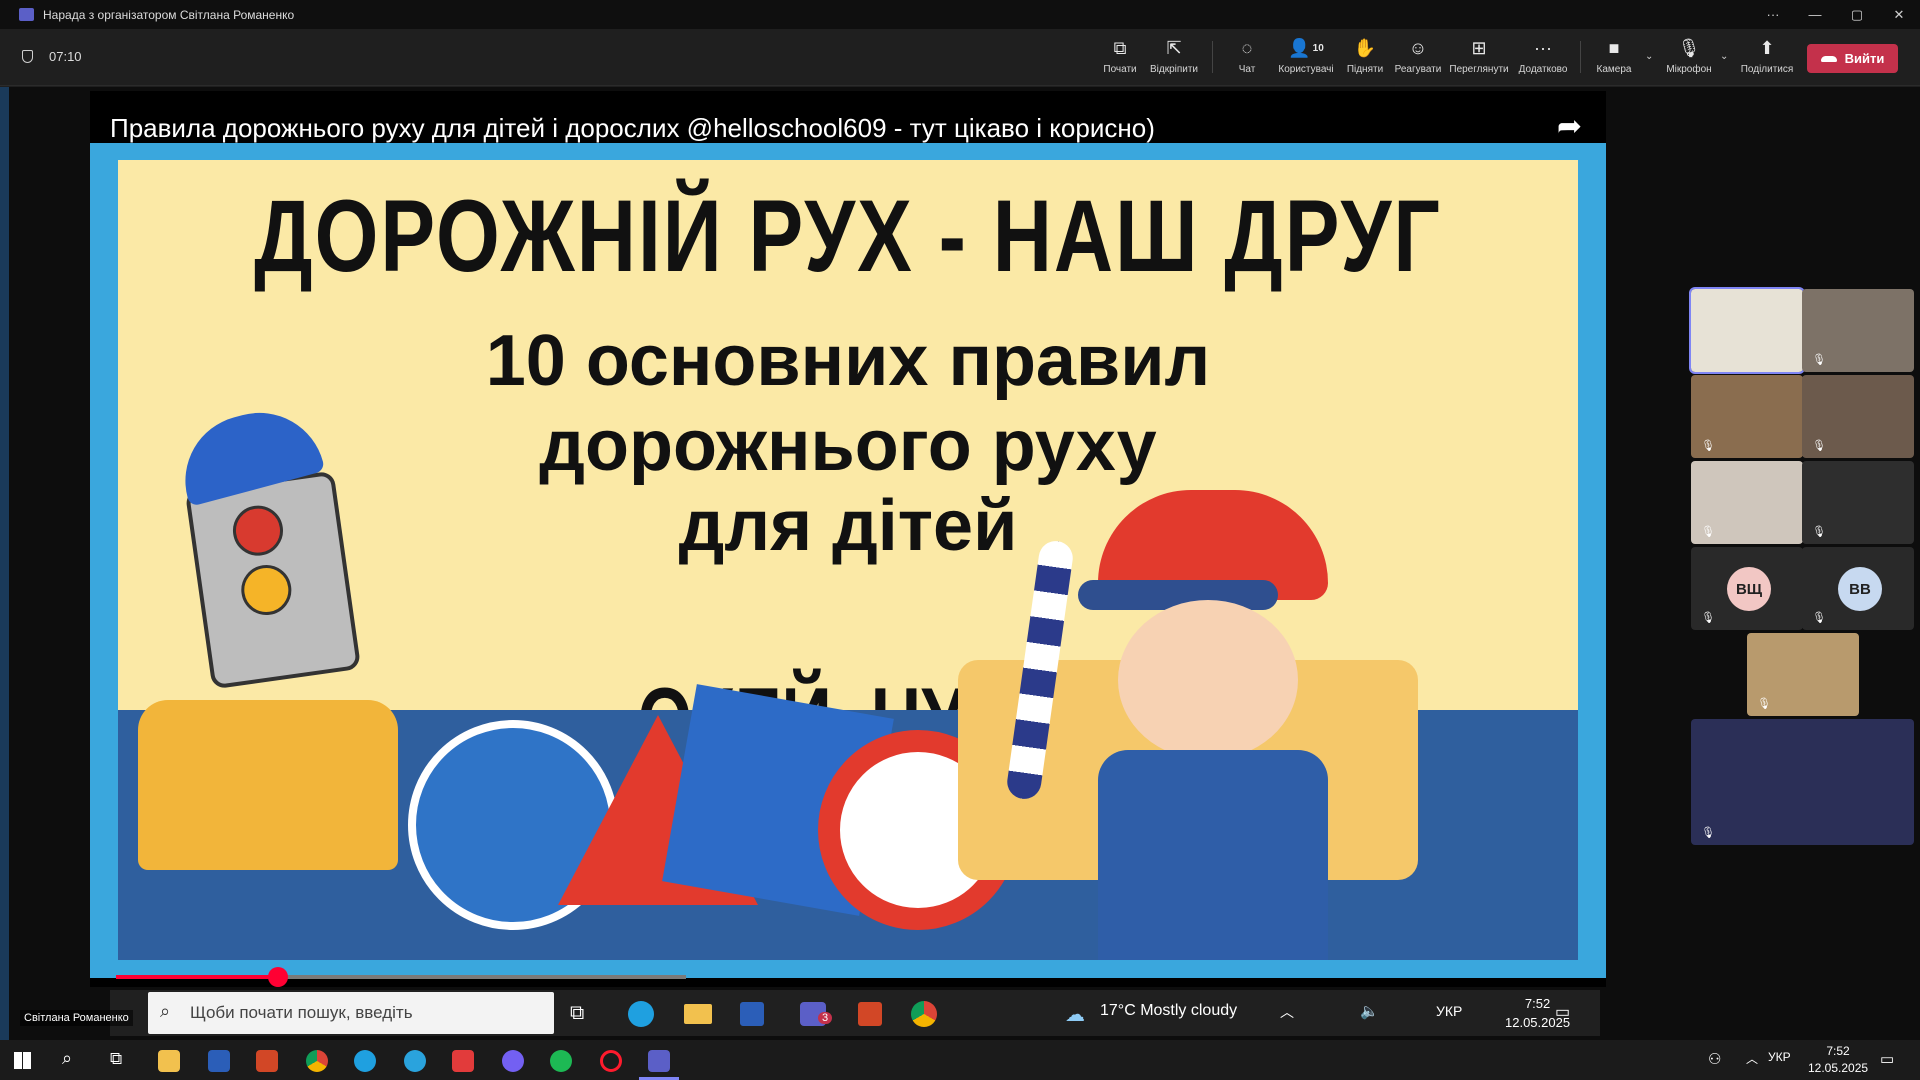  Describe the element at coordinates (27, 56) in the screenshot. I see `shield-icon` at that location.